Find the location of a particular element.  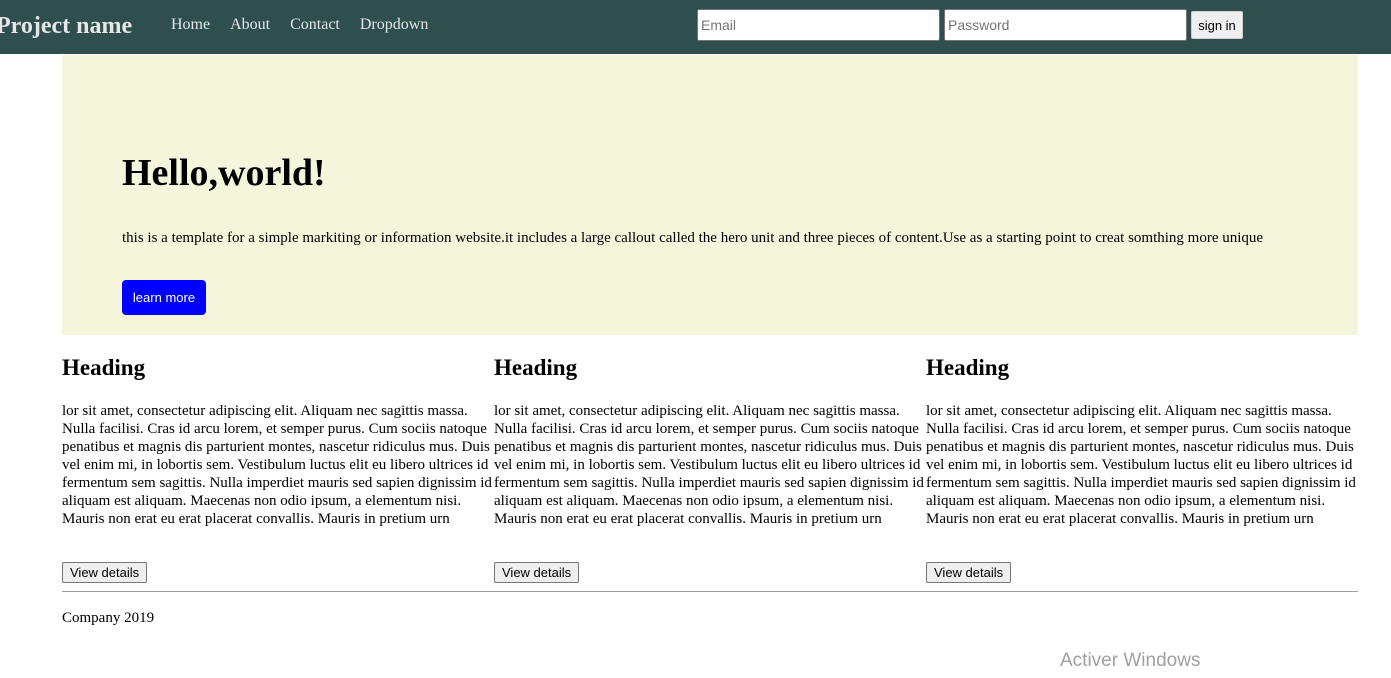

email-field is located at coordinates (818, 25).